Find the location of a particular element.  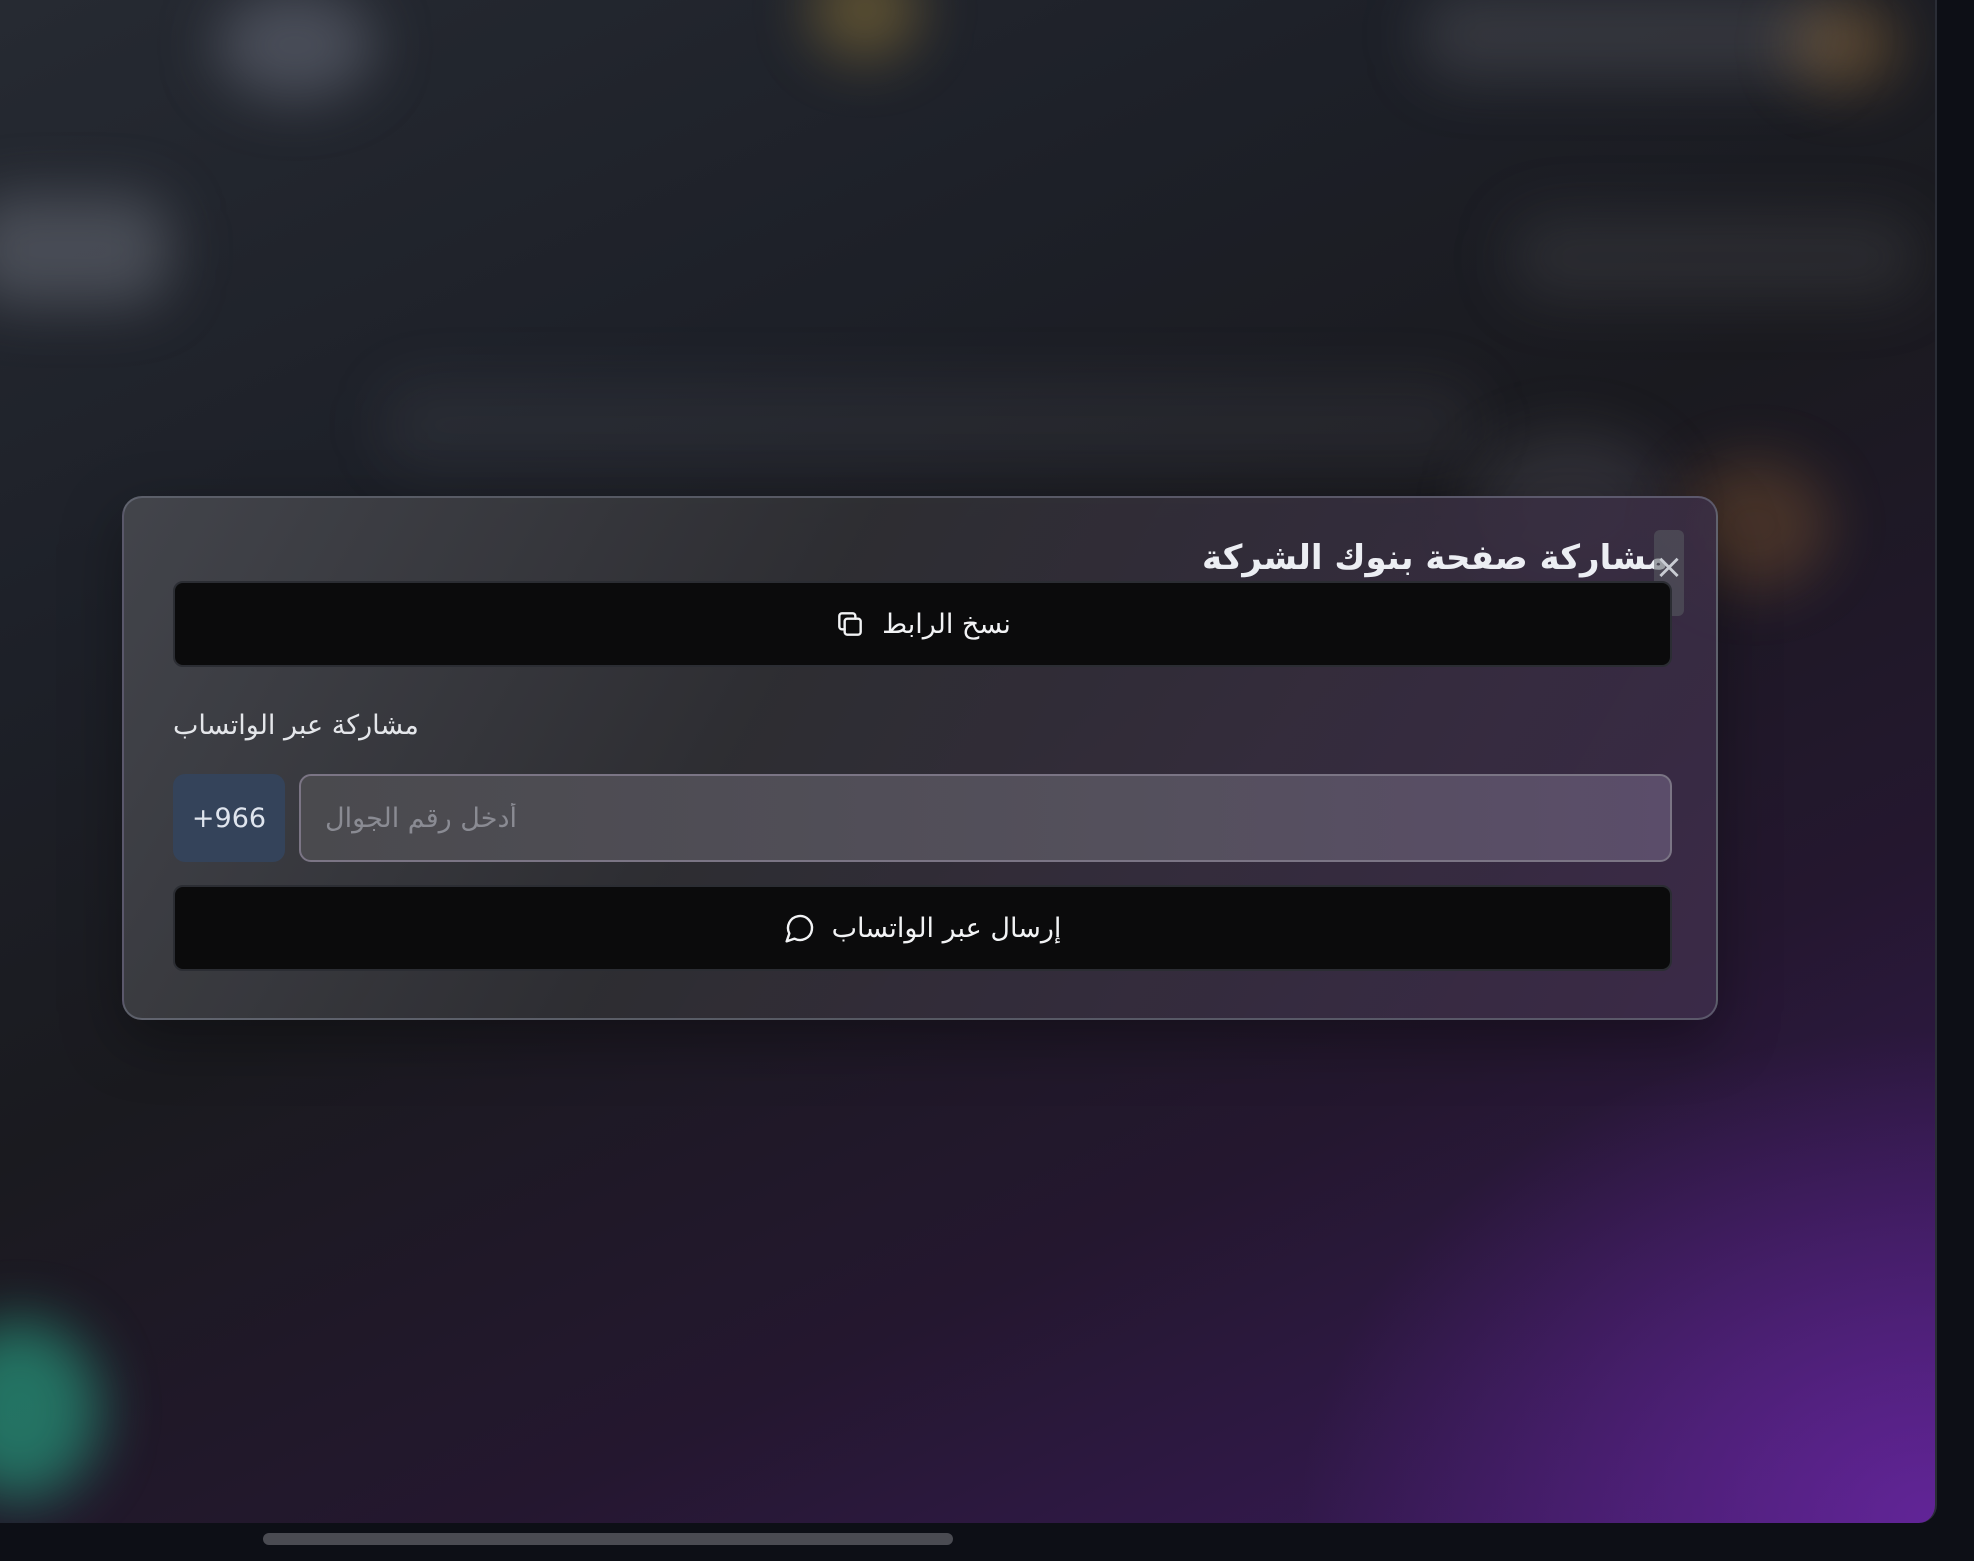

phone-number-input is located at coordinates (985, 818).